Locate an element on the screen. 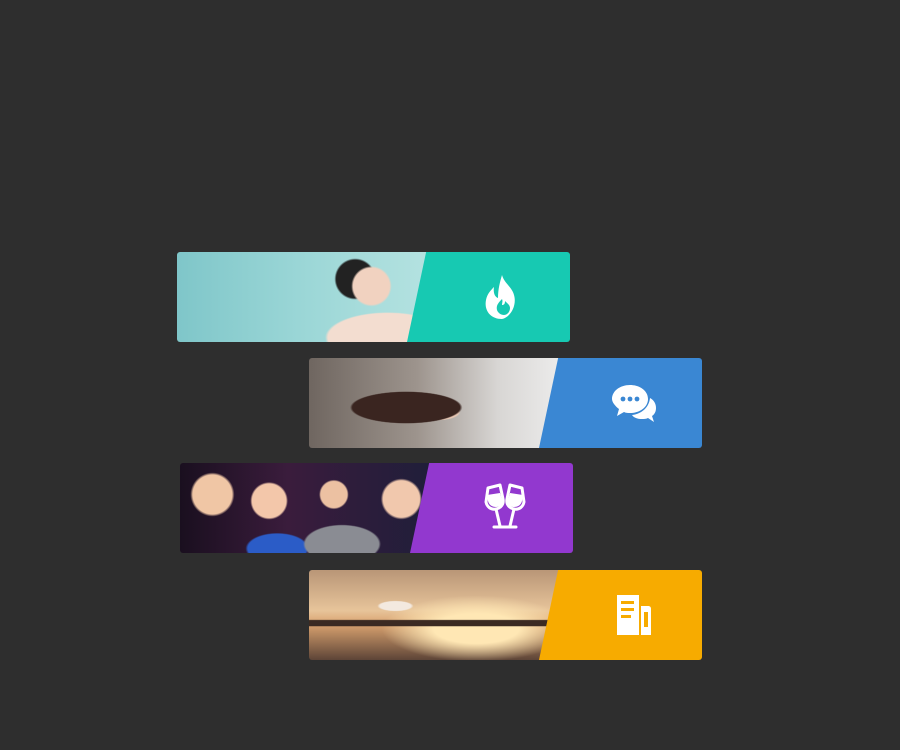 This screenshot has width=900, height=750. card-photo-sunset-deck is located at coordinates (444, 615).